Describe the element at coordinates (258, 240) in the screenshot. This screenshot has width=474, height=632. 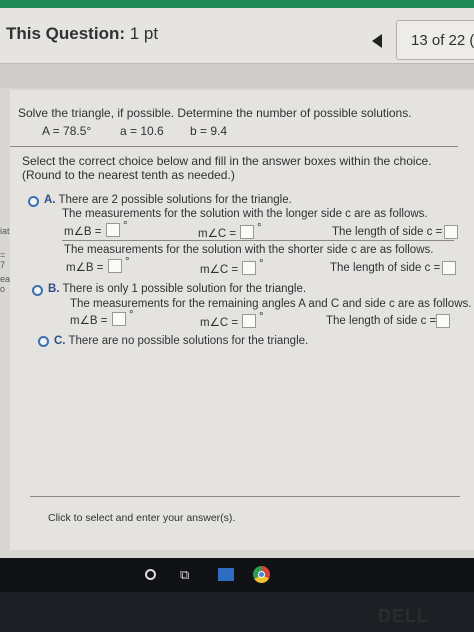
I see `choice-a-divider` at that location.